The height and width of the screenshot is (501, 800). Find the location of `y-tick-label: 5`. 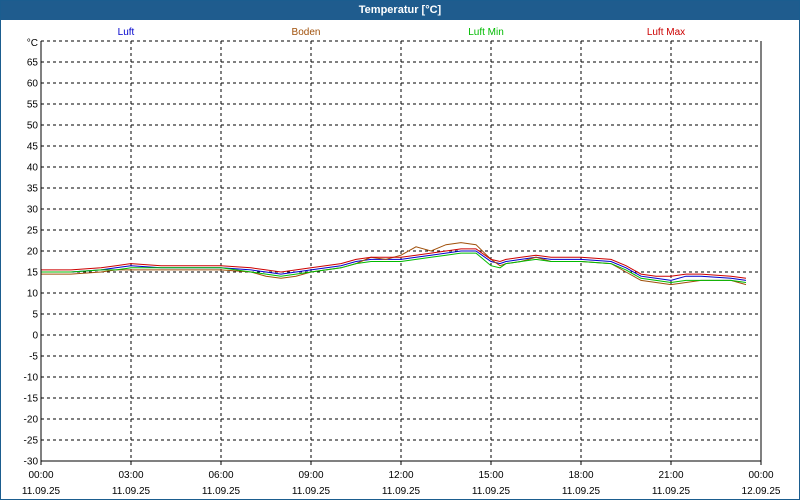

y-tick-label: 5 is located at coordinates (35, 315).